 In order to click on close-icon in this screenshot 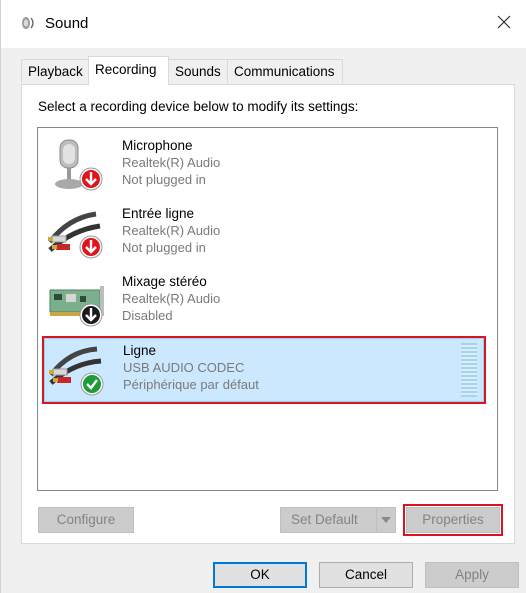, I will do `click(504, 23)`.